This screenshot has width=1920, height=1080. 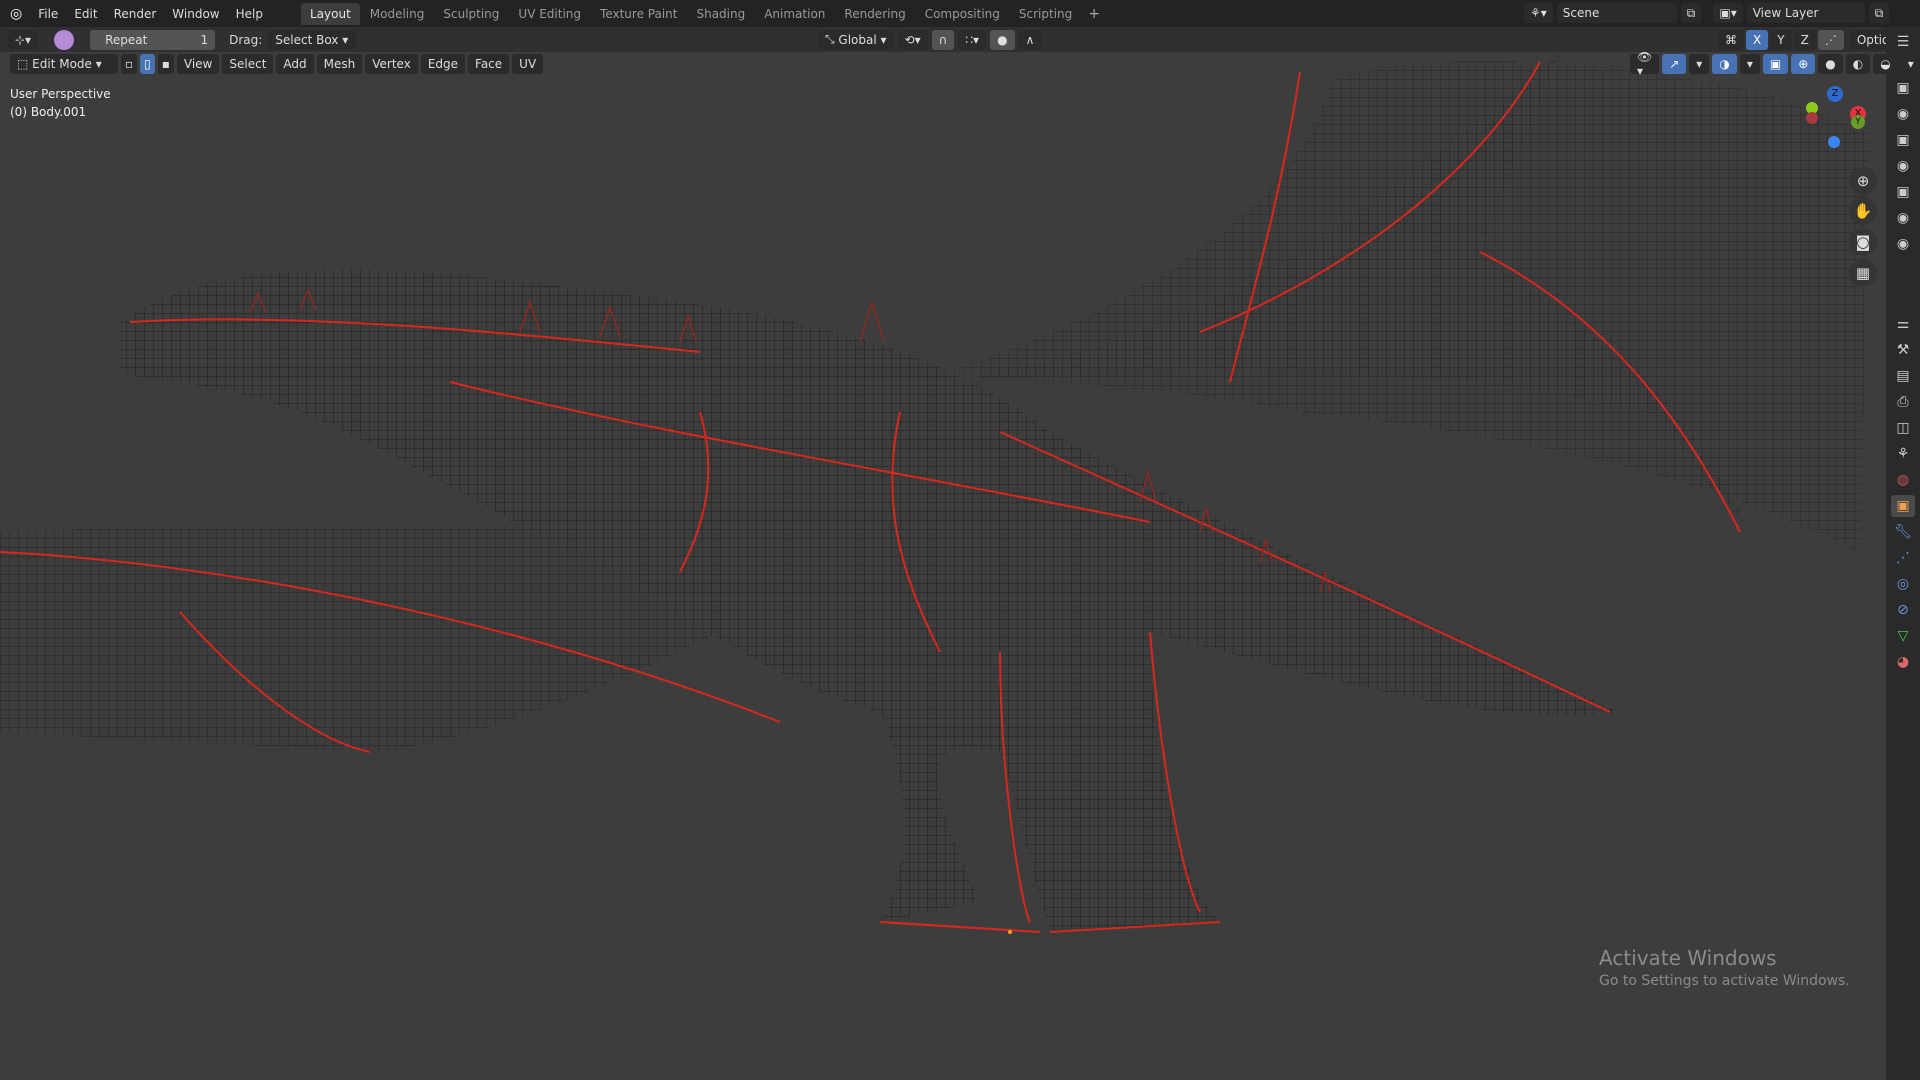 What do you see at coordinates (1805, 13) in the screenshot?
I see `view-layer-field: View Layer` at bounding box center [1805, 13].